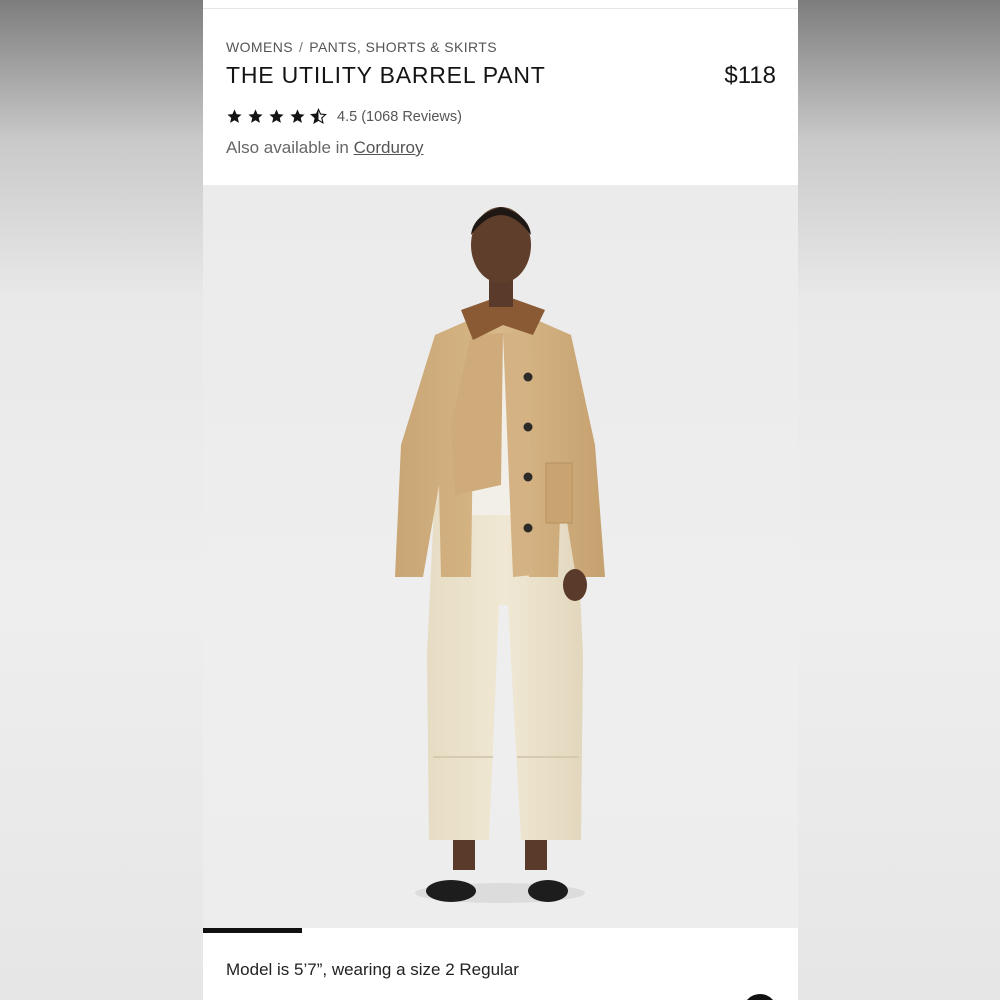 Image resolution: width=1000 pixels, height=1000 pixels. I want to click on product-photo-illustration, so click(500, 555).